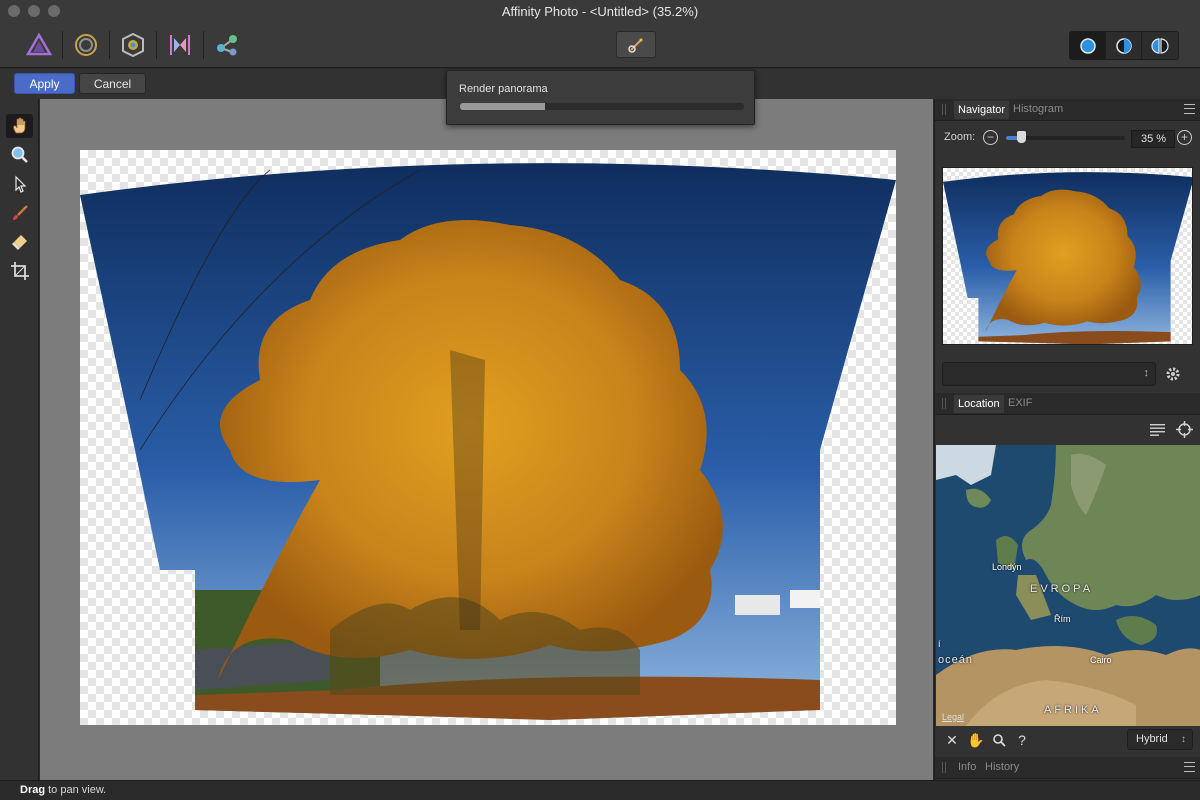  I want to click on hand-icon, so click(18, 125).